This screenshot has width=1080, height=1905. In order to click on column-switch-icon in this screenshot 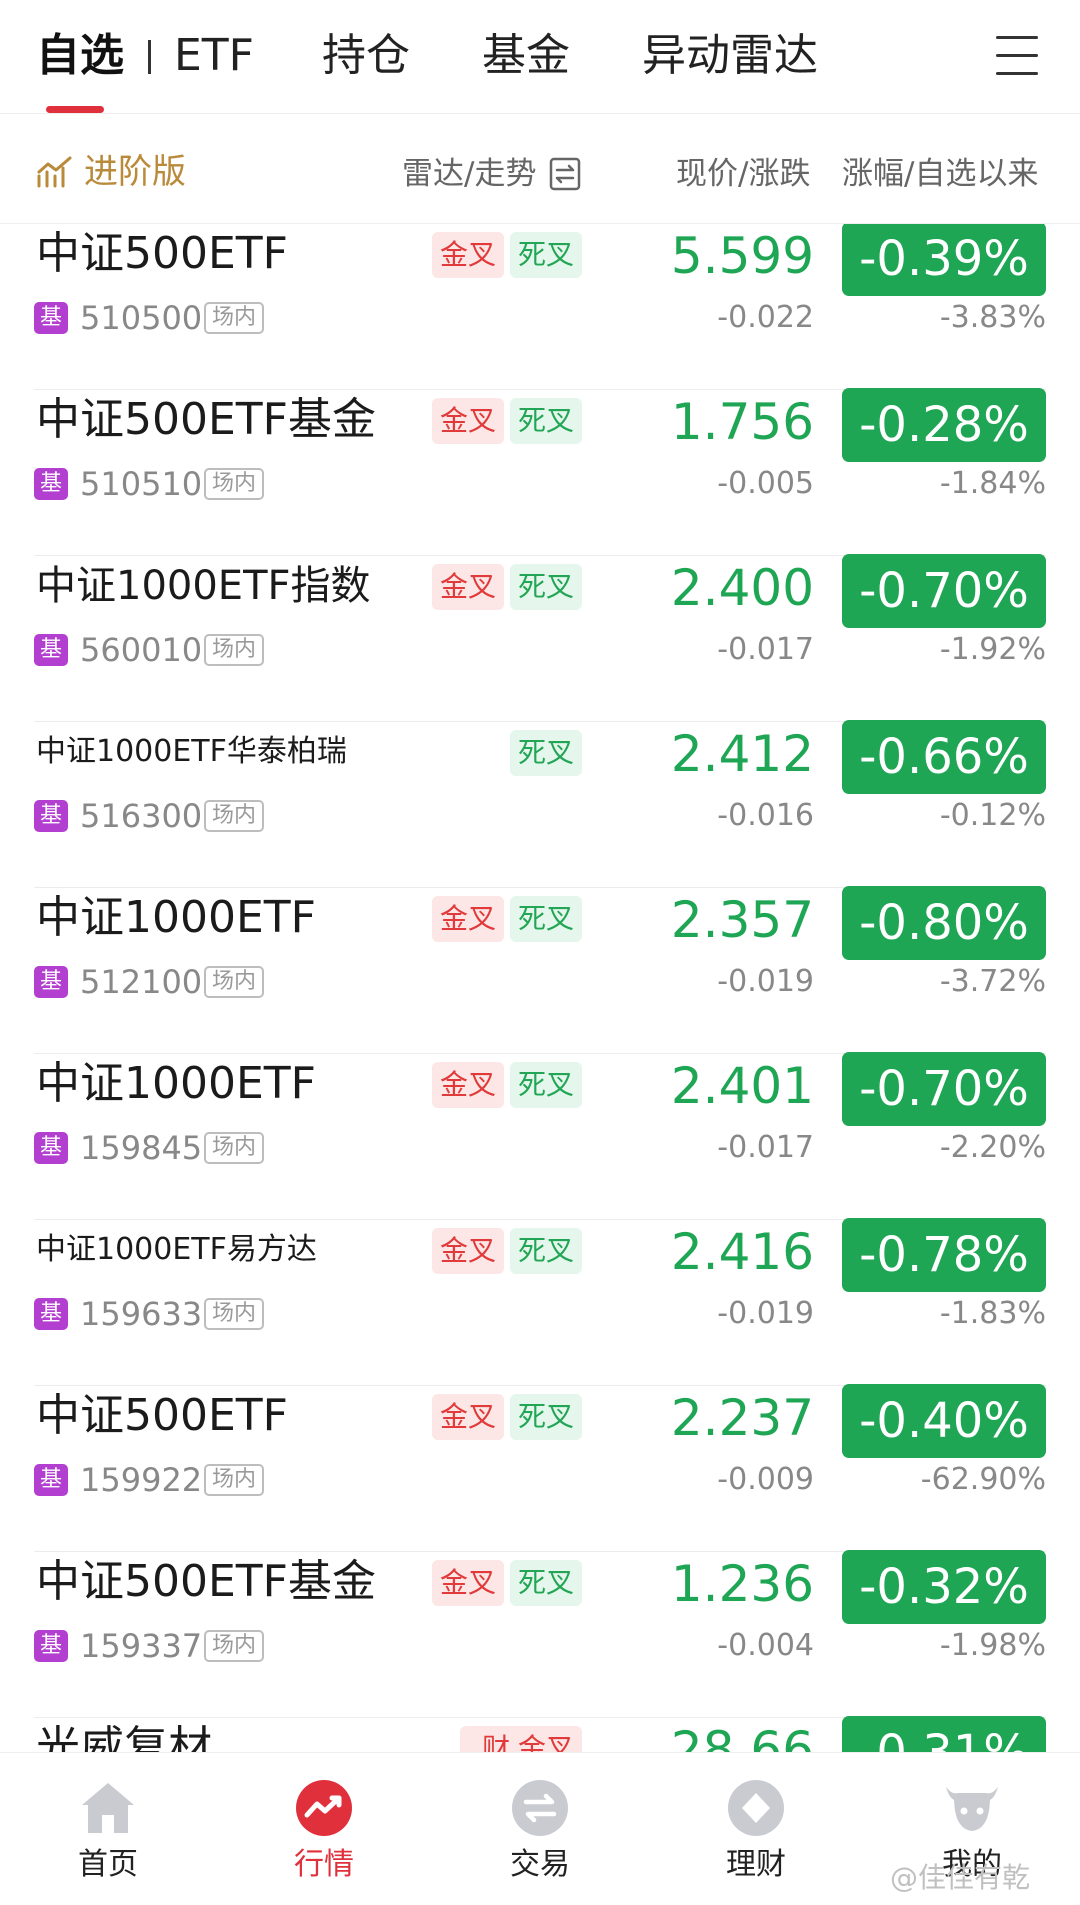, I will do `click(565, 174)`.